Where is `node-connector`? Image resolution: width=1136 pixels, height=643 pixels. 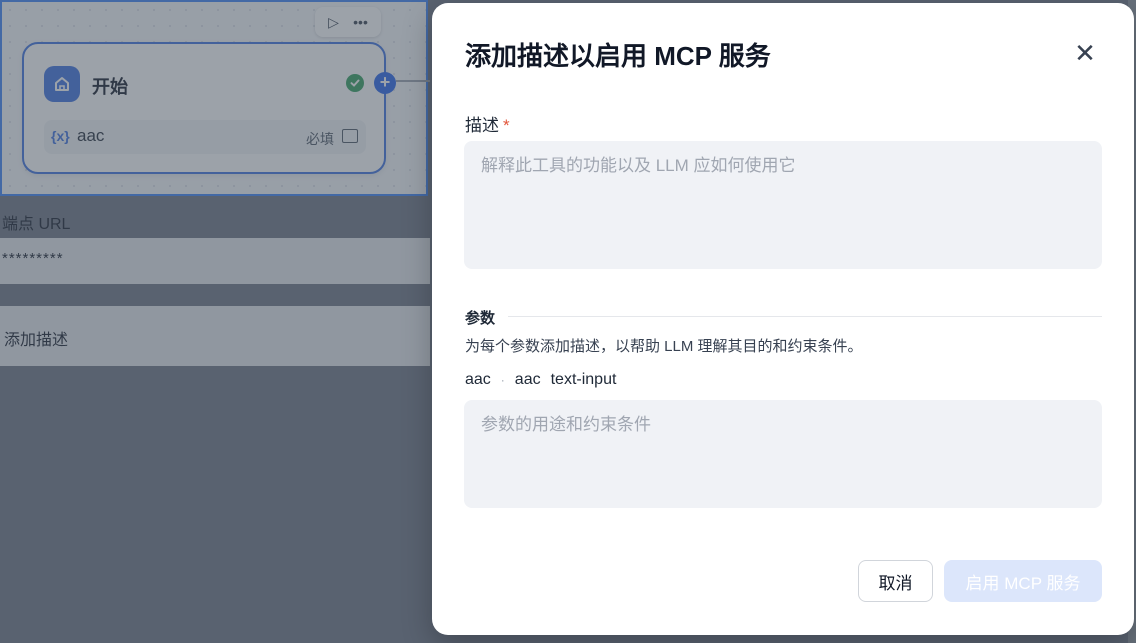
node-connector is located at coordinates (413, 81).